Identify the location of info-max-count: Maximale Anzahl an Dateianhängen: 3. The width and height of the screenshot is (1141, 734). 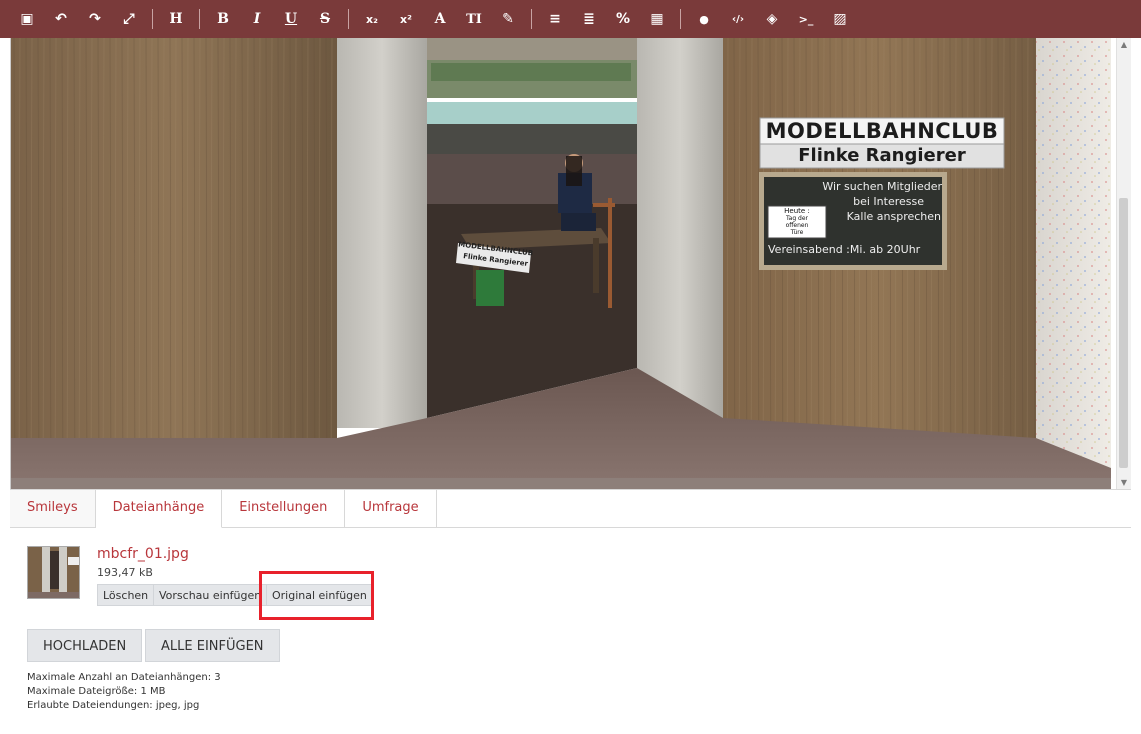
(124, 677).